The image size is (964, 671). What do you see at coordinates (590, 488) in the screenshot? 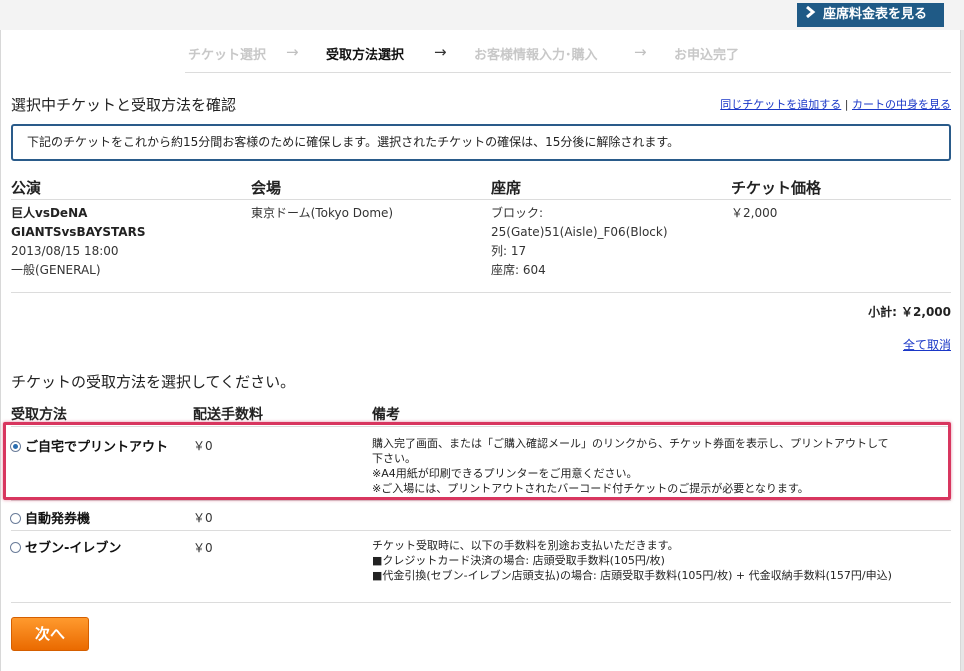
I see `note-line: ※ご入場には、プリントアウトされたバーコード付チケットのご提示が必要となります。` at bounding box center [590, 488].